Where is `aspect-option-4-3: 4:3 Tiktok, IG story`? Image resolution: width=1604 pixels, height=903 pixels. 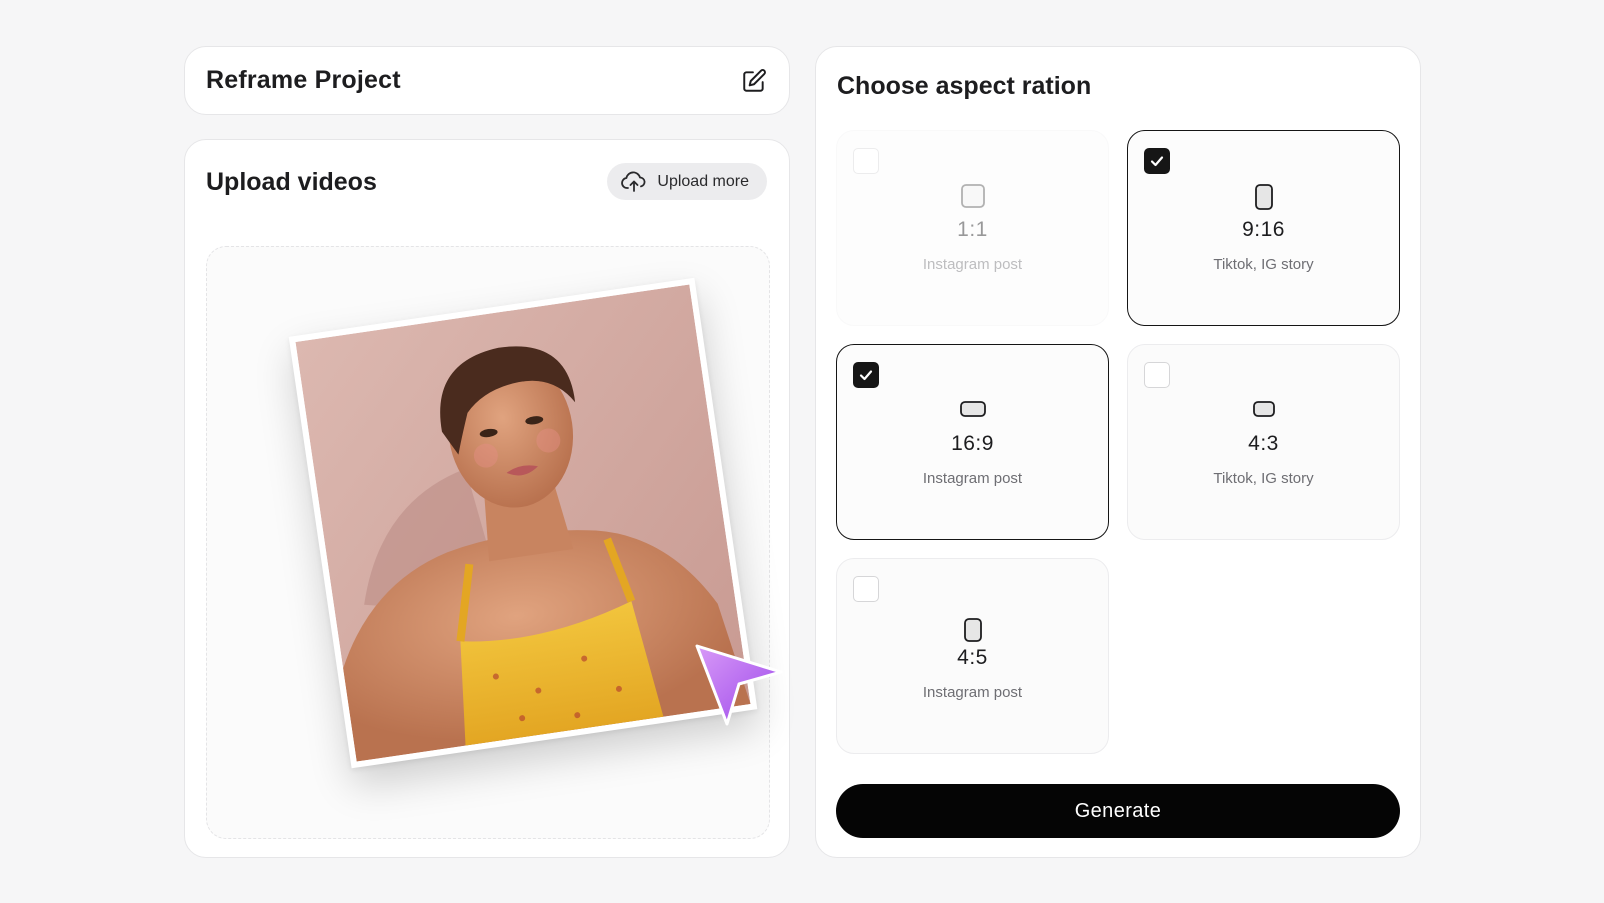 aspect-option-4-3: 4:3 Tiktok, IG story is located at coordinates (1263, 442).